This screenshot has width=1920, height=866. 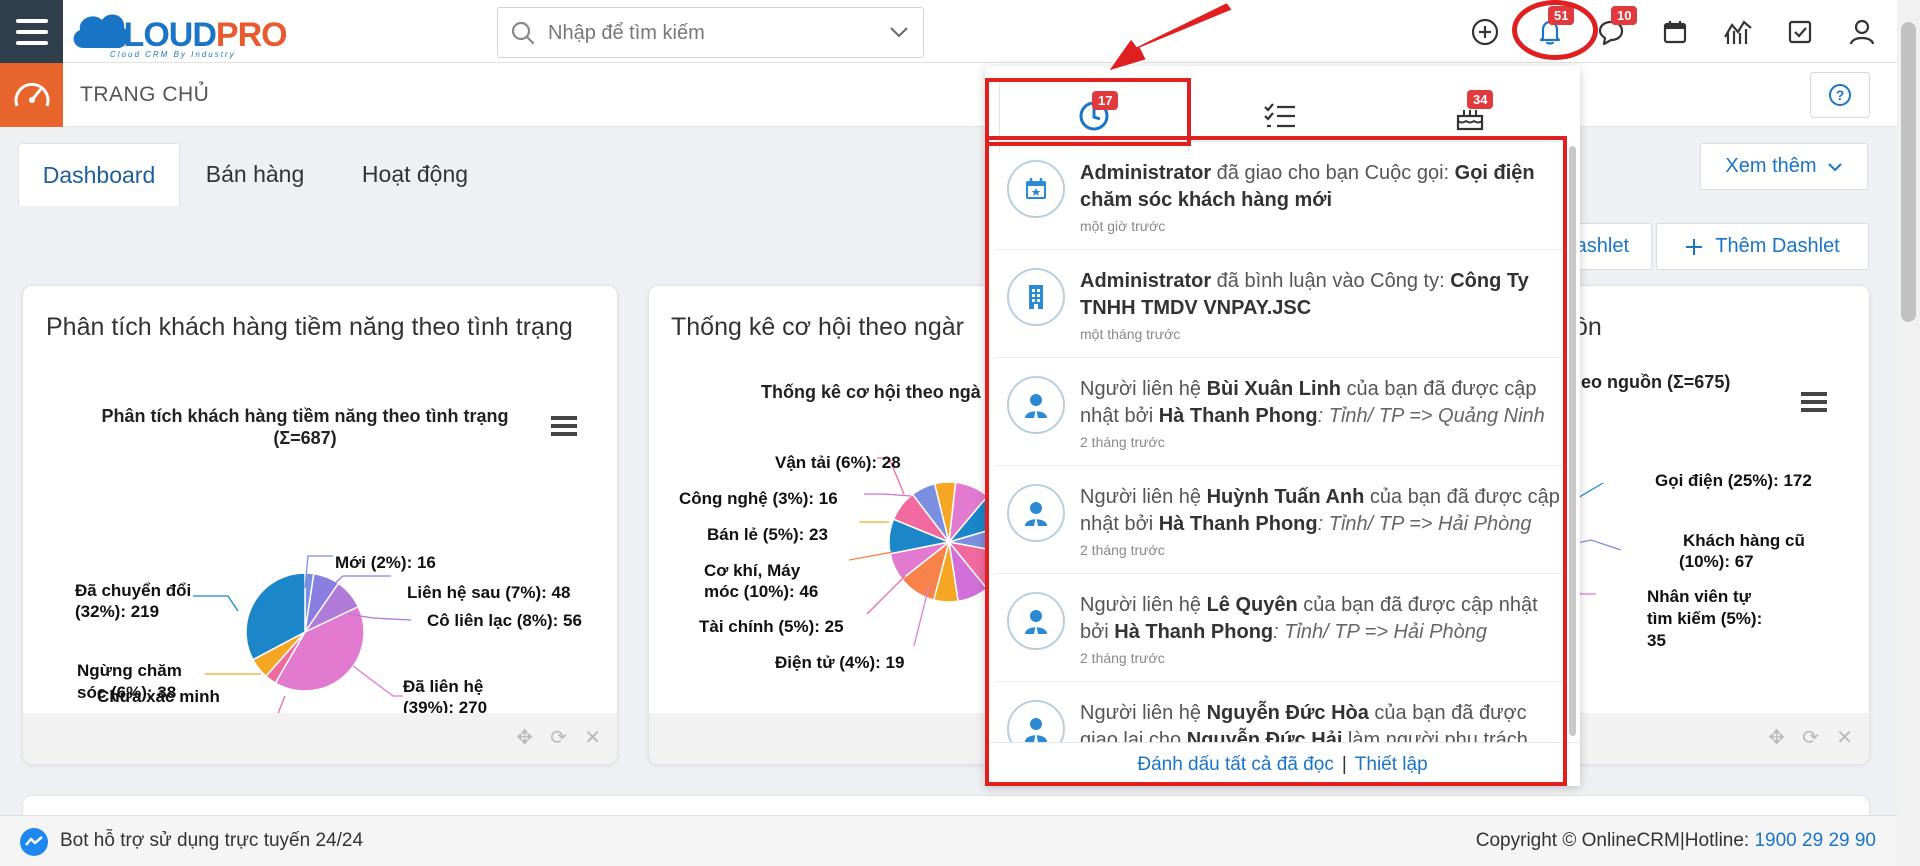 What do you see at coordinates (443, 686) in the screenshot?
I see `slice-label: Đã liên hệ` at bounding box center [443, 686].